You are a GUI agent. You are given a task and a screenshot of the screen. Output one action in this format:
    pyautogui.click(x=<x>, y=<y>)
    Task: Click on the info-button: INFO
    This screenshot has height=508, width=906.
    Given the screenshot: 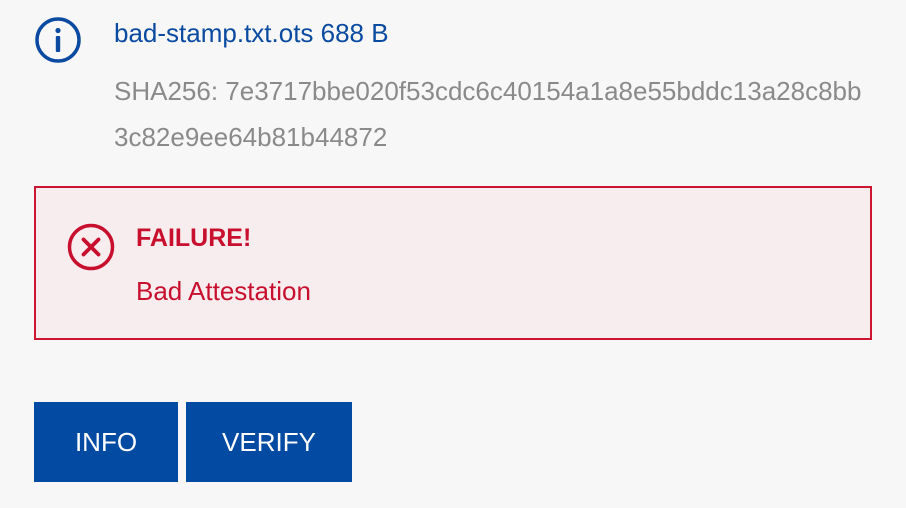 What is the action you would take?
    pyautogui.click(x=106, y=442)
    